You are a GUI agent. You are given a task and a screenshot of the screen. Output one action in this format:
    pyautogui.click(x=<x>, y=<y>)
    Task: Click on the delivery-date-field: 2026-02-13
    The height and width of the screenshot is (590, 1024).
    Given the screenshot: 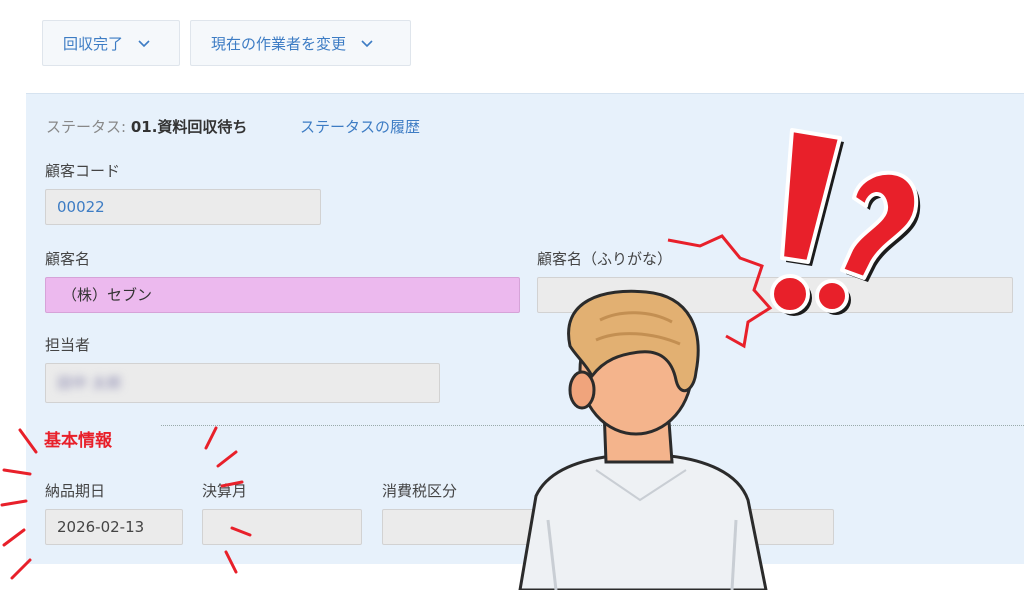 What is the action you would take?
    pyautogui.click(x=114, y=527)
    